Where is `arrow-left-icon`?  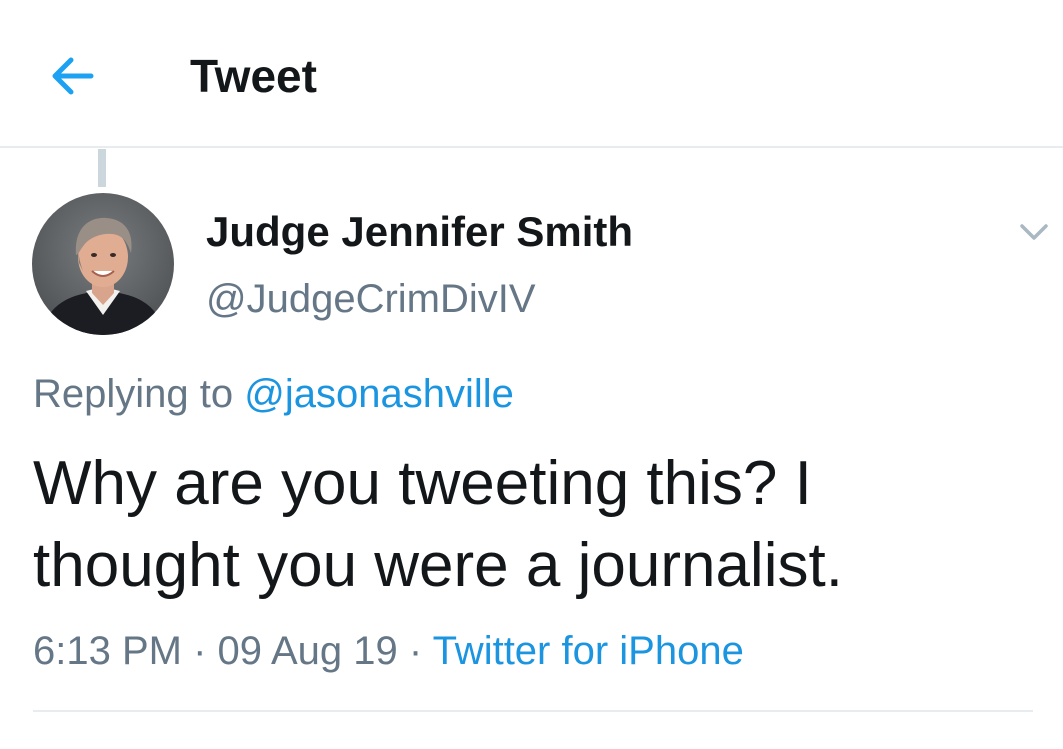
arrow-left-icon is located at coordinates (73, 76).